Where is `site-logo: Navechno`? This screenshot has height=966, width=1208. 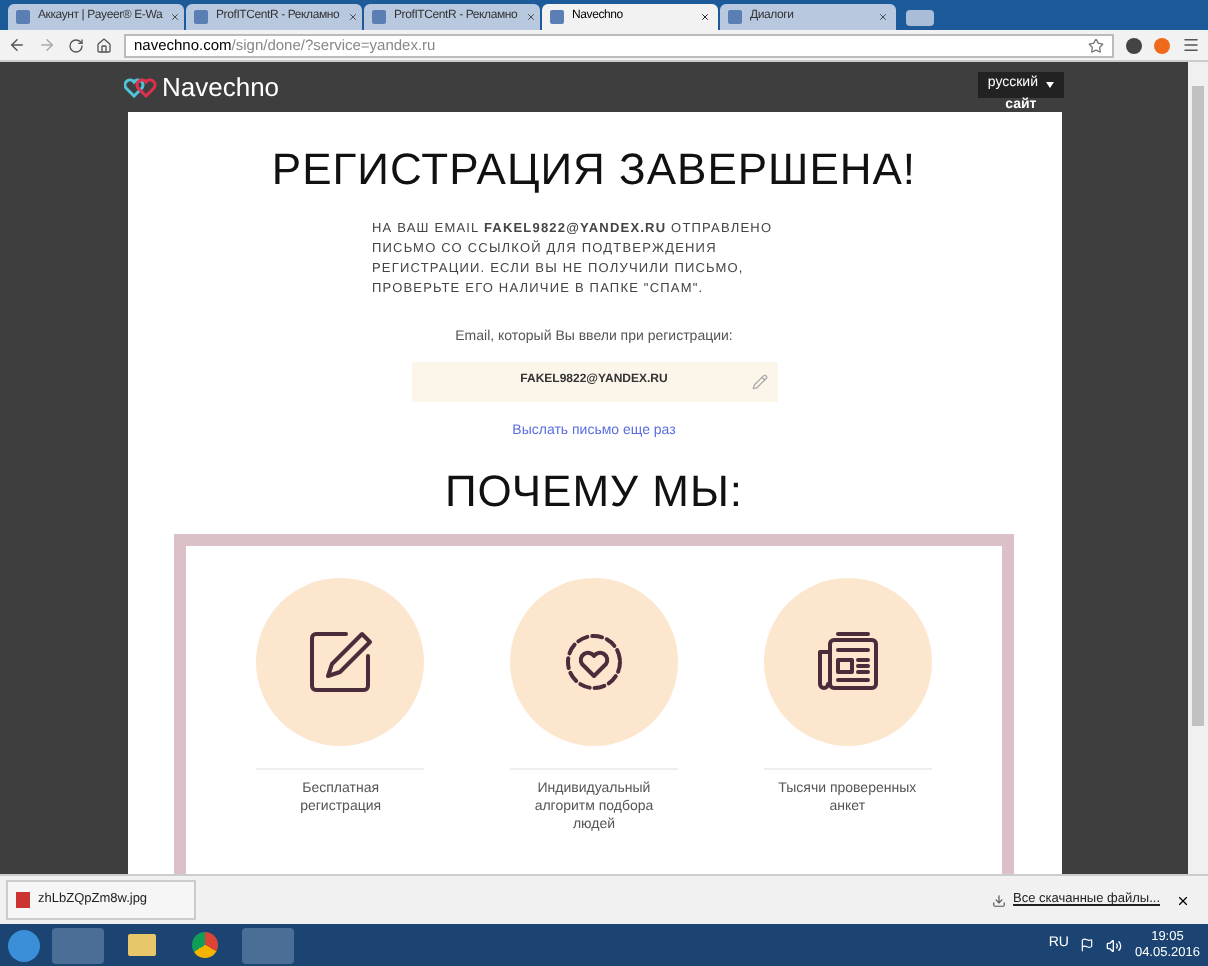 site-logo: Navechno is located at coordinates (221, 87).